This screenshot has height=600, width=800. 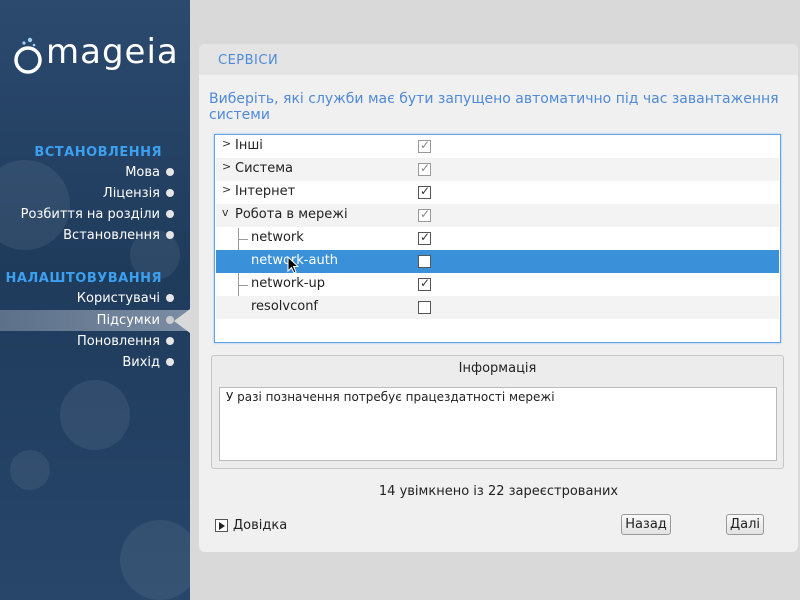 I want to click on sidebar-item-updates: Поновлення, so click(x=95, y=341).